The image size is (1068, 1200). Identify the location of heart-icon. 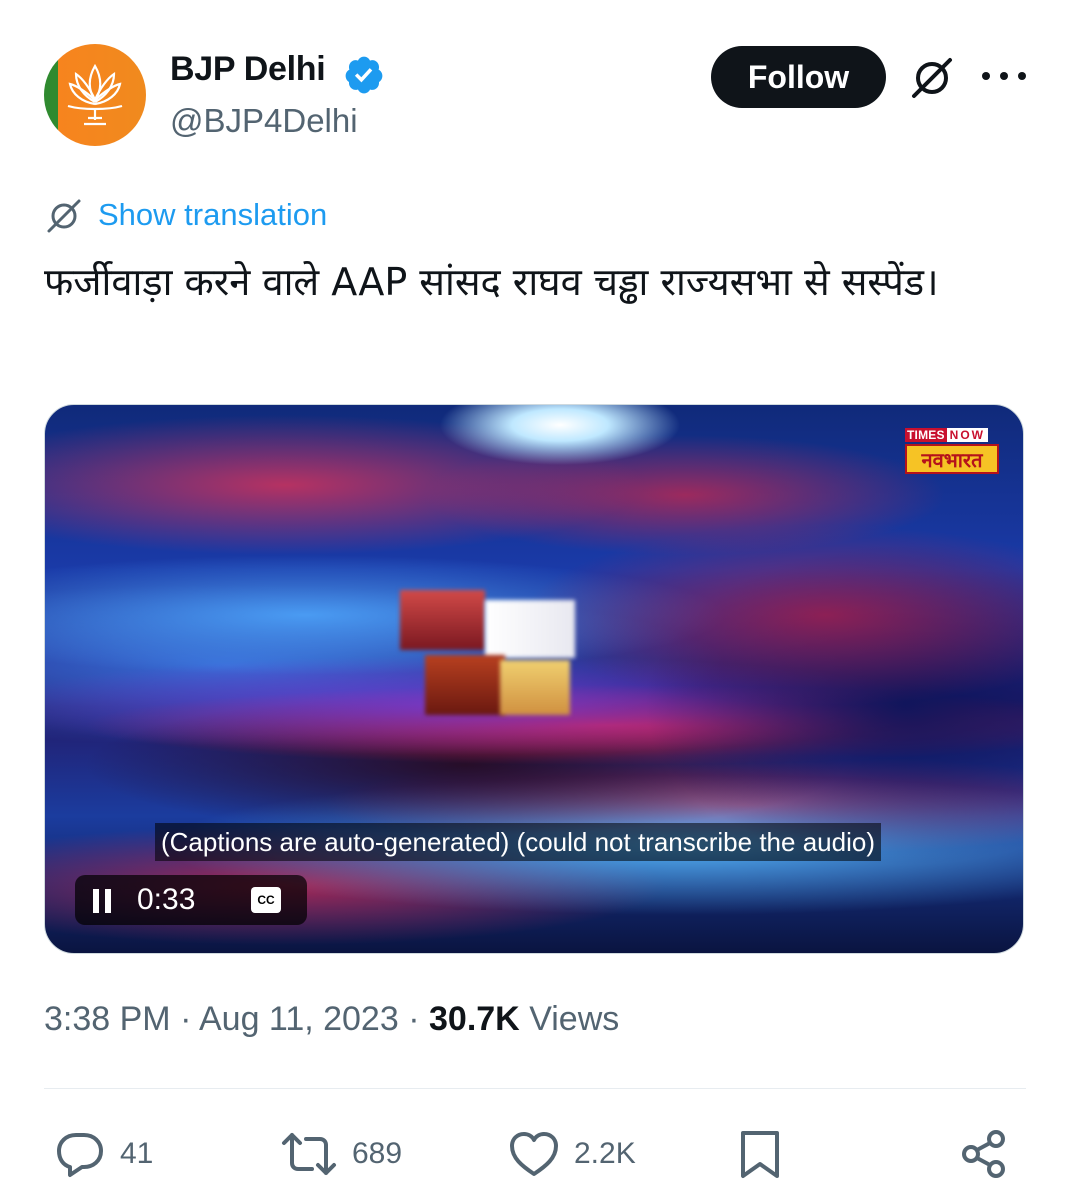
(534, 1154).